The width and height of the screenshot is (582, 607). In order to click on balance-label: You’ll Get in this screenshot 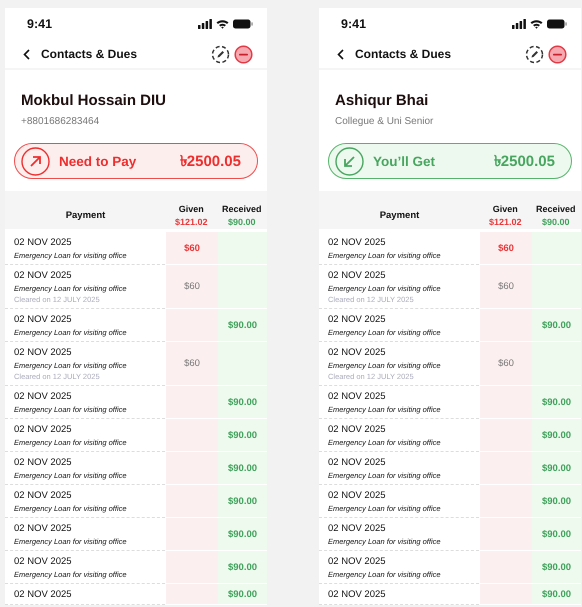, I will do `click(404, 161)`.